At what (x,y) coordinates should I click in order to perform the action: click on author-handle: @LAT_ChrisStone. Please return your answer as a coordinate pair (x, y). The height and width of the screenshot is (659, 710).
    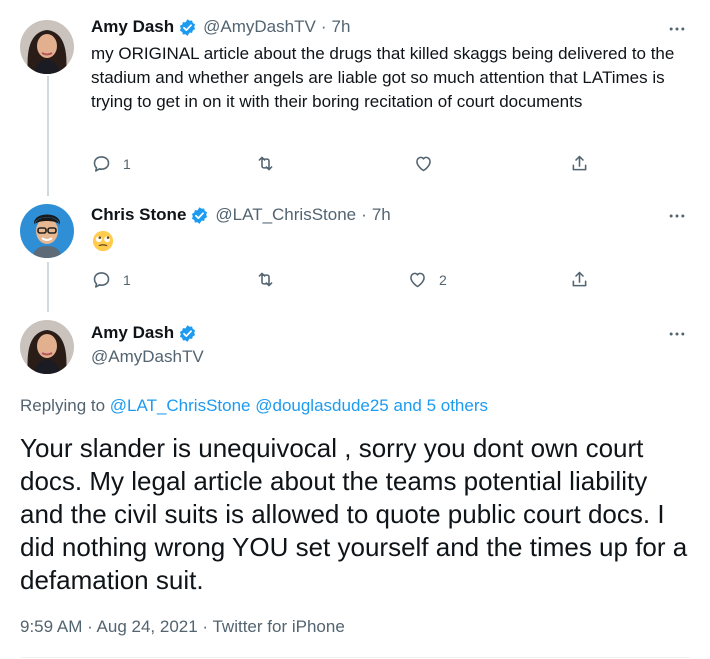
    Looking at the image, I should click on (285, 215).